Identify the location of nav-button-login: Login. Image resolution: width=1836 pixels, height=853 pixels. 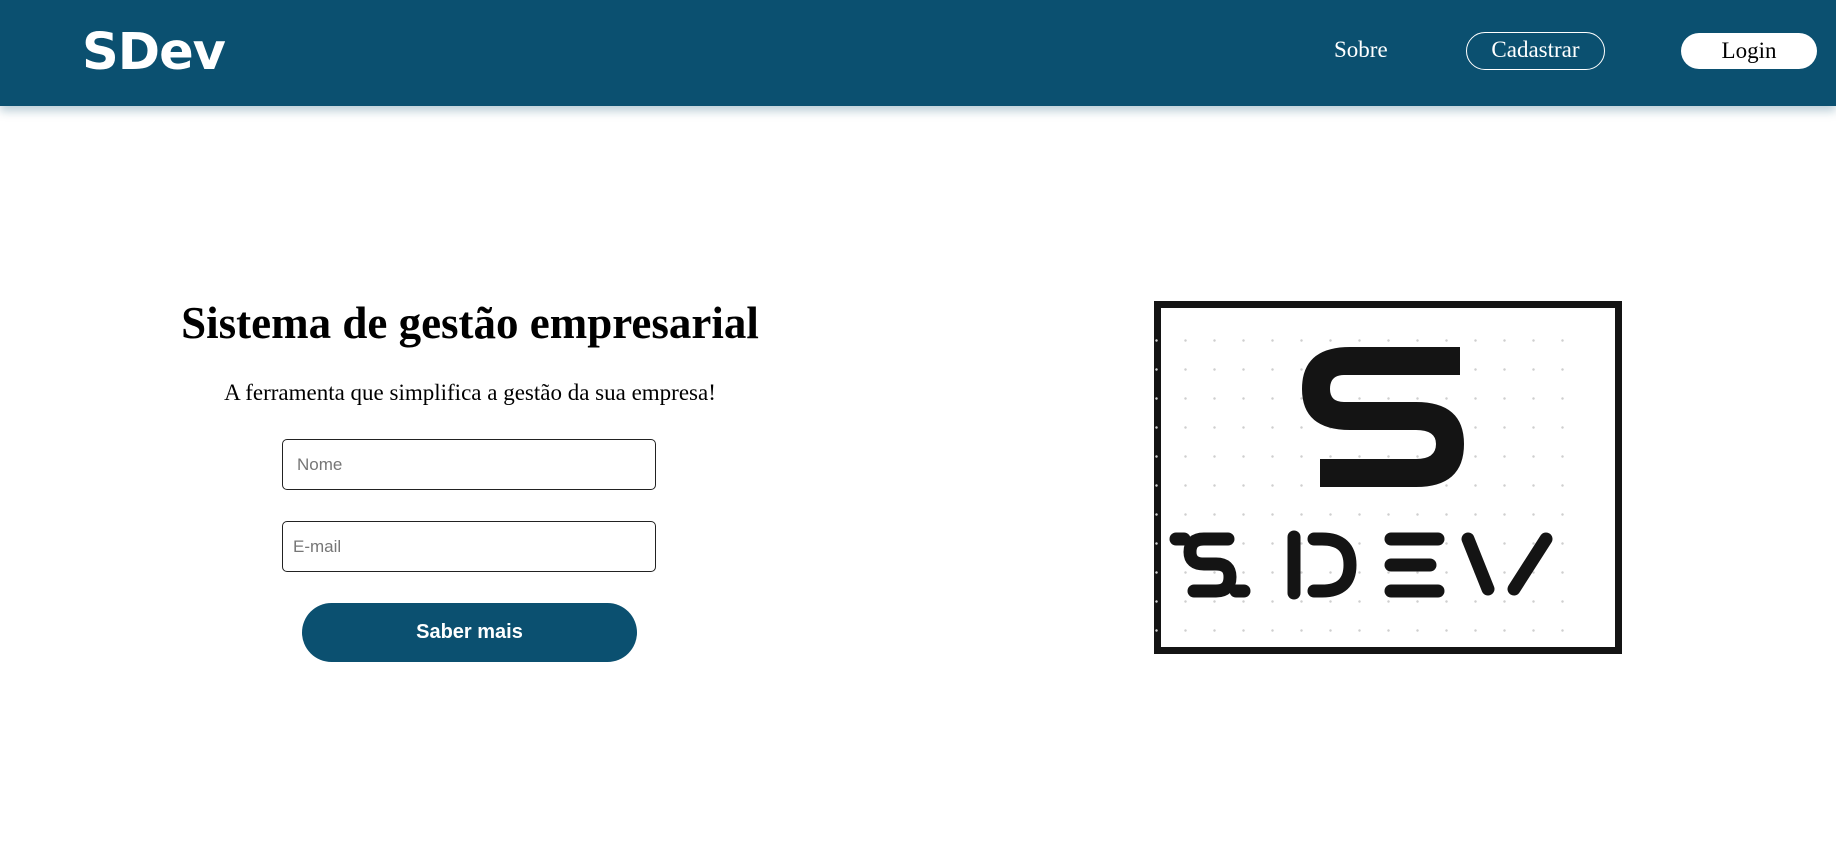
(1749, 51).